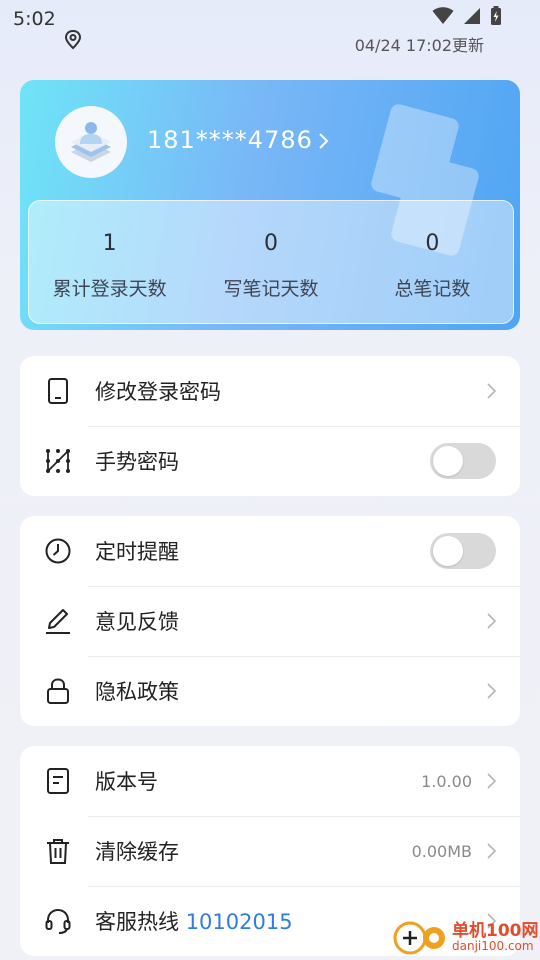 Image resolution: width=540 pixels, height=960 pixels. What do you see at coordinates (58, 781) in the screenshot?
I see `document-icon` at bounding box center [58, 781].